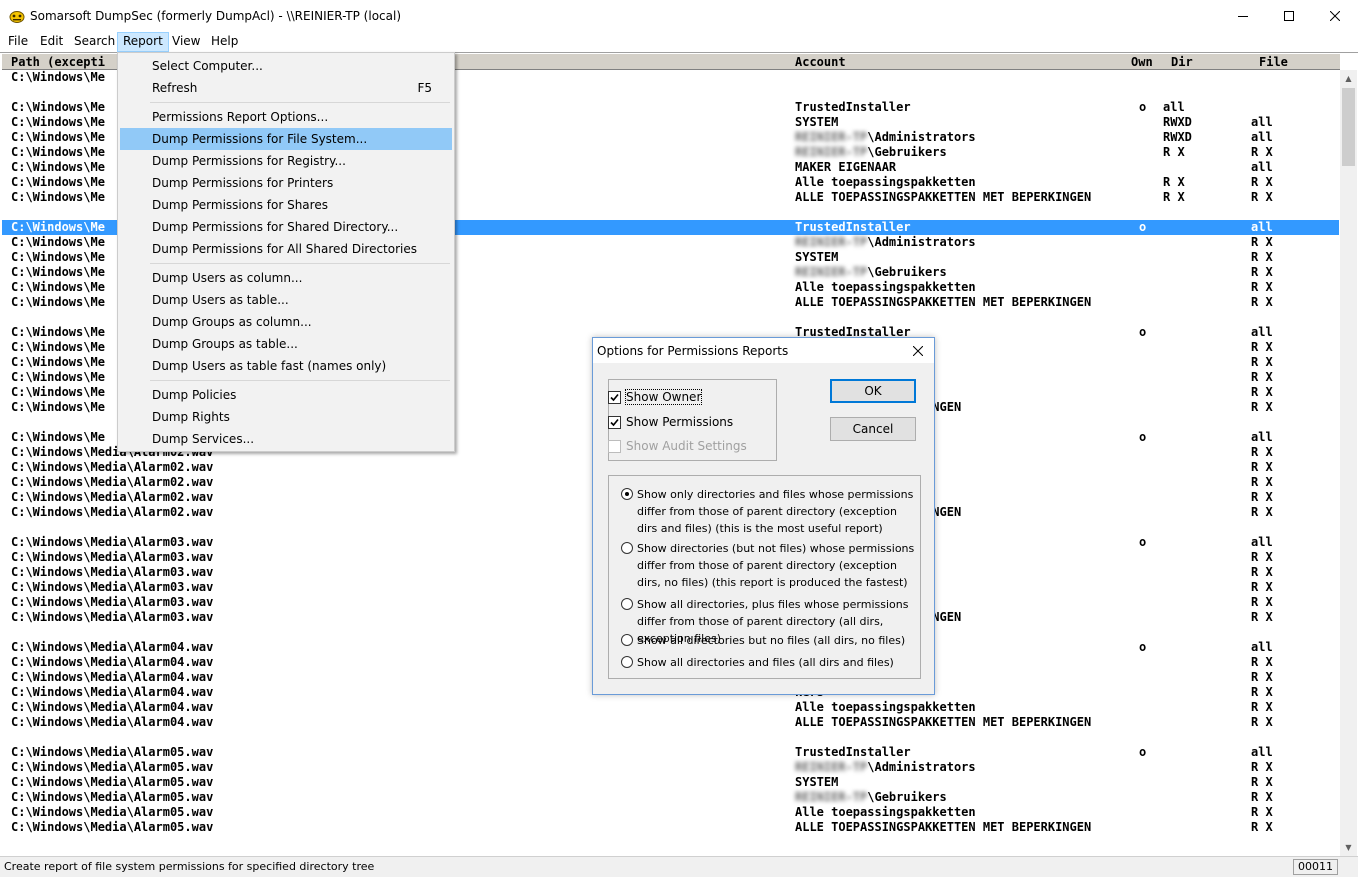 The height and width of the screenshot is (877, 1358). What do you see at coordinates (1348, 127) in the screenshot?
I see `scrollbar-thumb` at bounding box center [1348, 127].